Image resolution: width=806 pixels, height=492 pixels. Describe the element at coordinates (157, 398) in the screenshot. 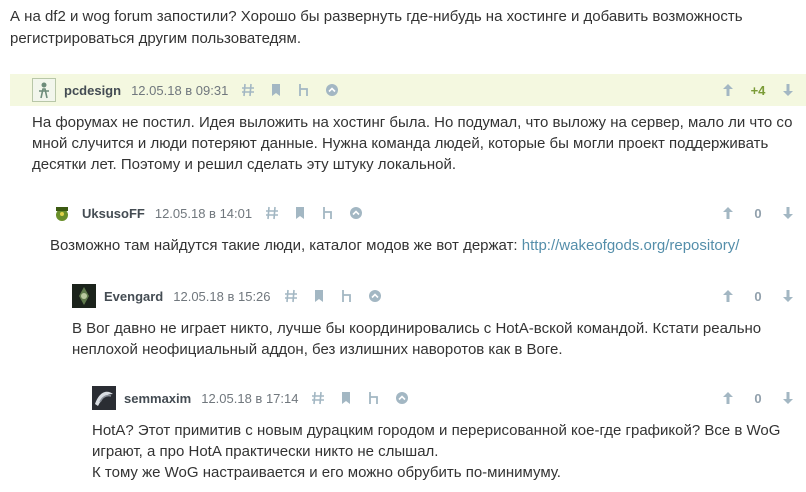

I see `username: semmaxim` at that location.